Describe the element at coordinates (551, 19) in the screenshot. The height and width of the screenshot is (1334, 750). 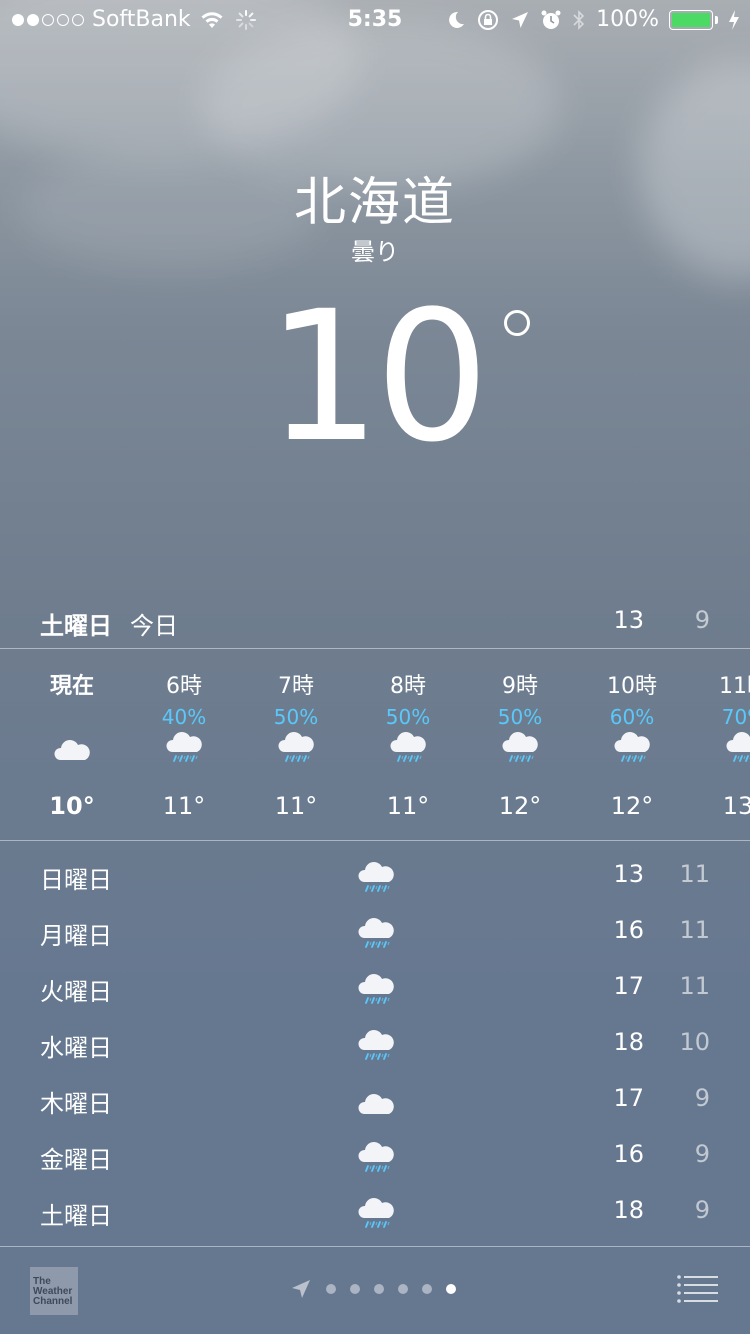
I see `alarm-icon` at that location.